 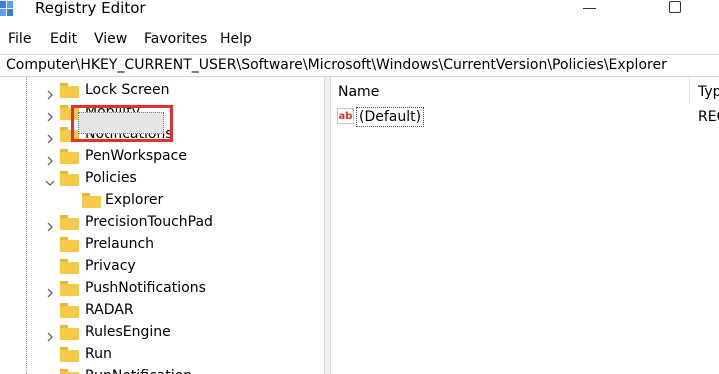 I want to click on value-name: (Default), so click(x=390, y=117).